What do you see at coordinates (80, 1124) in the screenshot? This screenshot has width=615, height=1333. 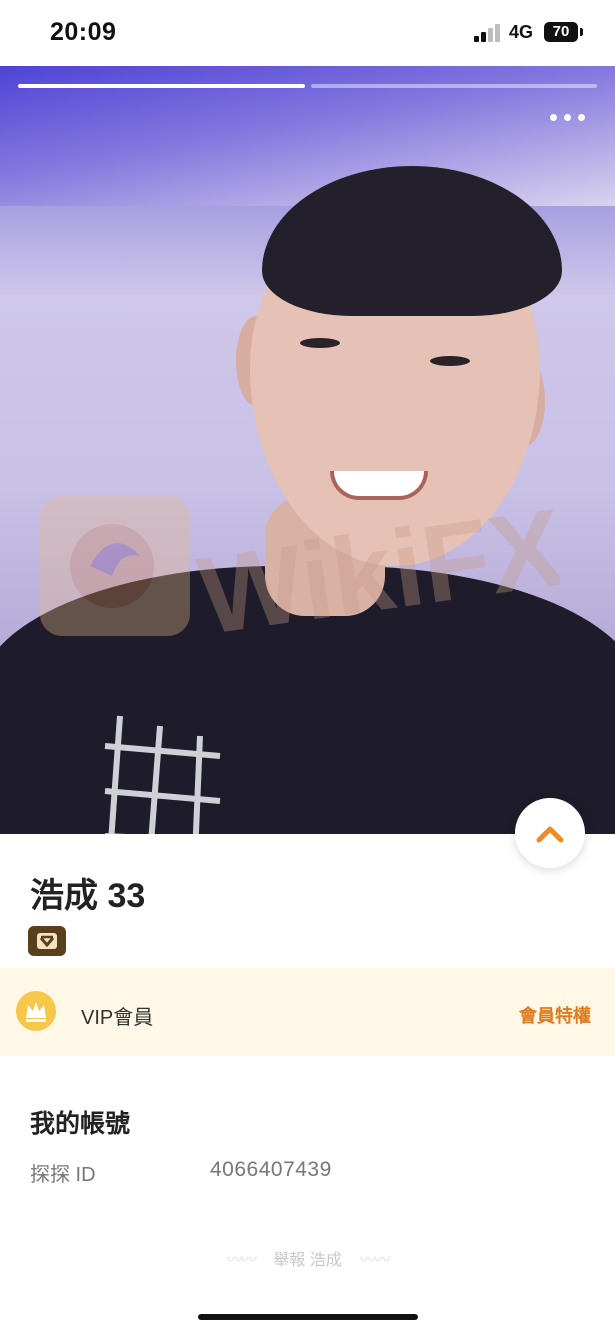 I see `account-section-title: 我的帳號` at bounding box center [80, 1124].